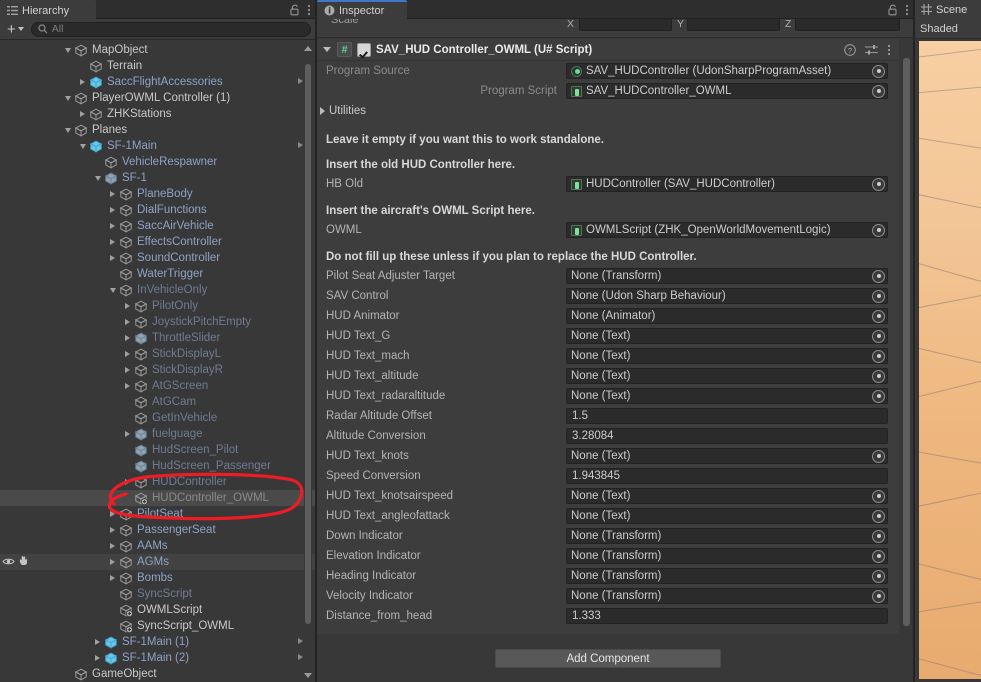 This screenshot has width=981, height=682. Describe the element at coordinates (157, 210) in the screenshot. I see `hierarchy-item-dialfunctions: DialFunctions` at that location.